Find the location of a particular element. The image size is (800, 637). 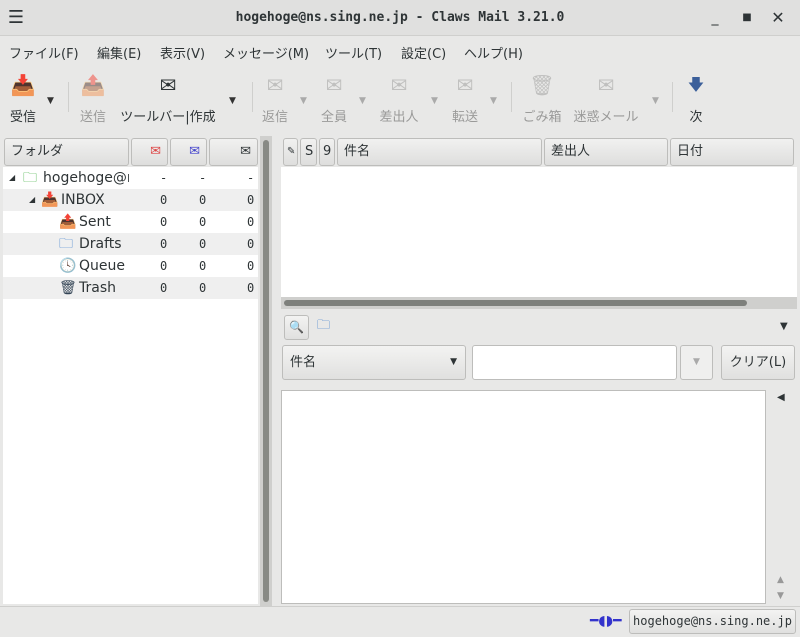

collapse-left-icon: ◀ is located at coordinates (781, 397).